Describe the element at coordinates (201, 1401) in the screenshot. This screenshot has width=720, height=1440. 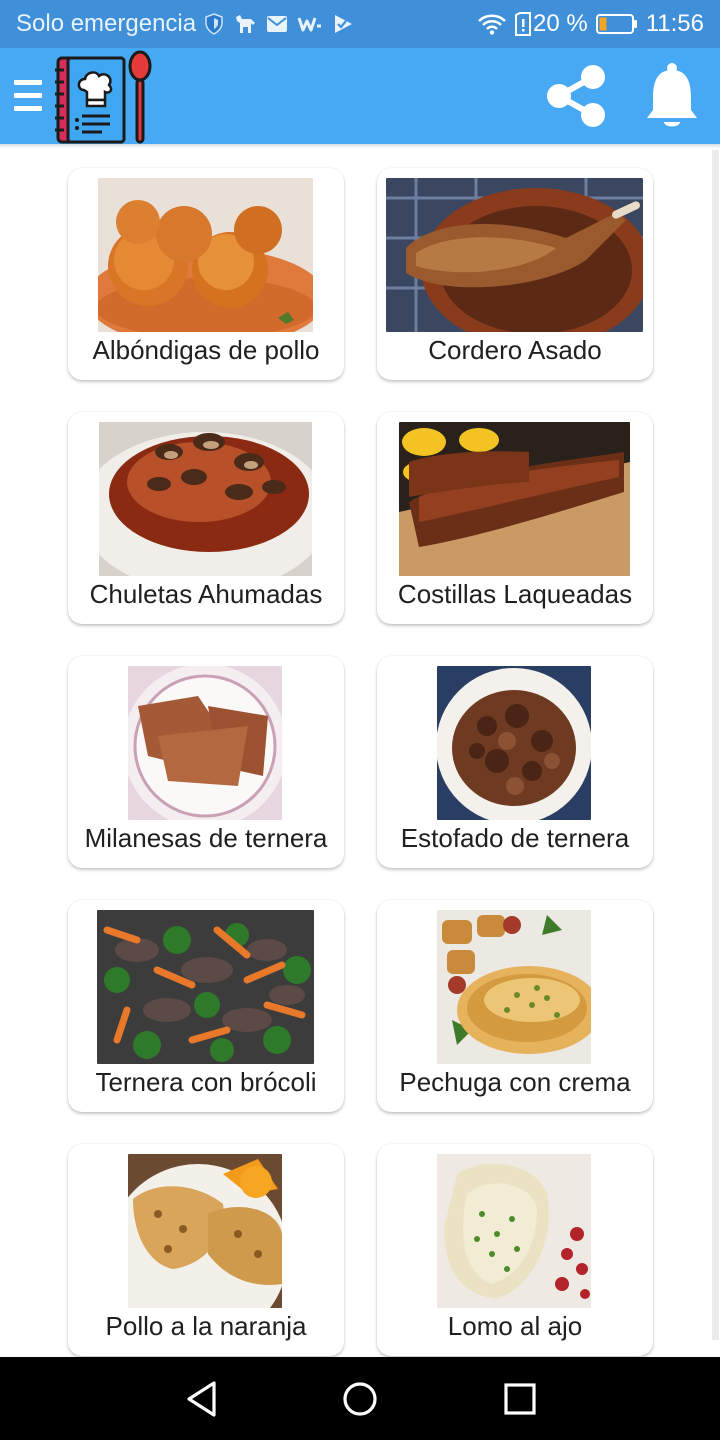
I see `back-icon` at that location.